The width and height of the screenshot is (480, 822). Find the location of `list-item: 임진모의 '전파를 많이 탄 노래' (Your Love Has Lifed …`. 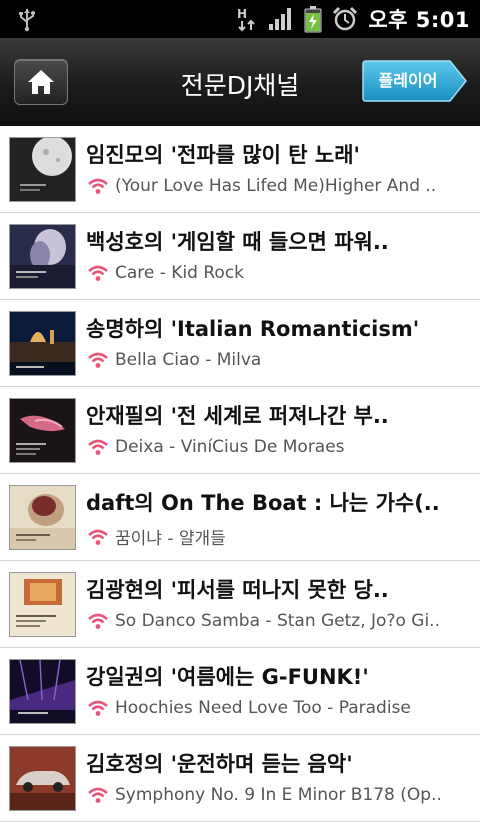

list-item: 임진모의 '전파를 많이 탄 노래' (Your Love Has Lifed … is located at coordinates (240, 169).